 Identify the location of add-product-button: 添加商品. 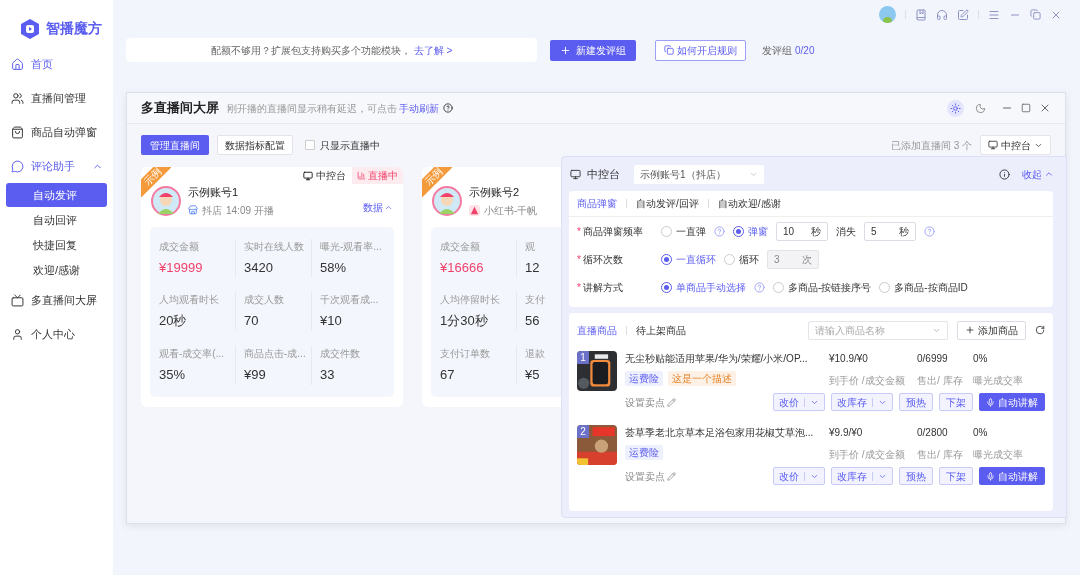
(991, 330).